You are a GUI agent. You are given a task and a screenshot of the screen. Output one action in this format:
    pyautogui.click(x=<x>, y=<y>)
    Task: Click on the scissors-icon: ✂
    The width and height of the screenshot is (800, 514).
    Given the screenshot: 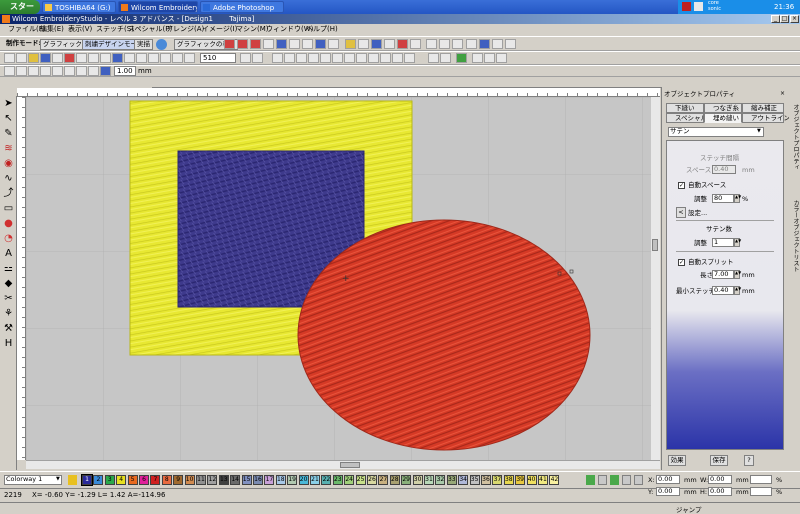 What is the action you would take?
    pyautogui.click(x=8, y=299)
    